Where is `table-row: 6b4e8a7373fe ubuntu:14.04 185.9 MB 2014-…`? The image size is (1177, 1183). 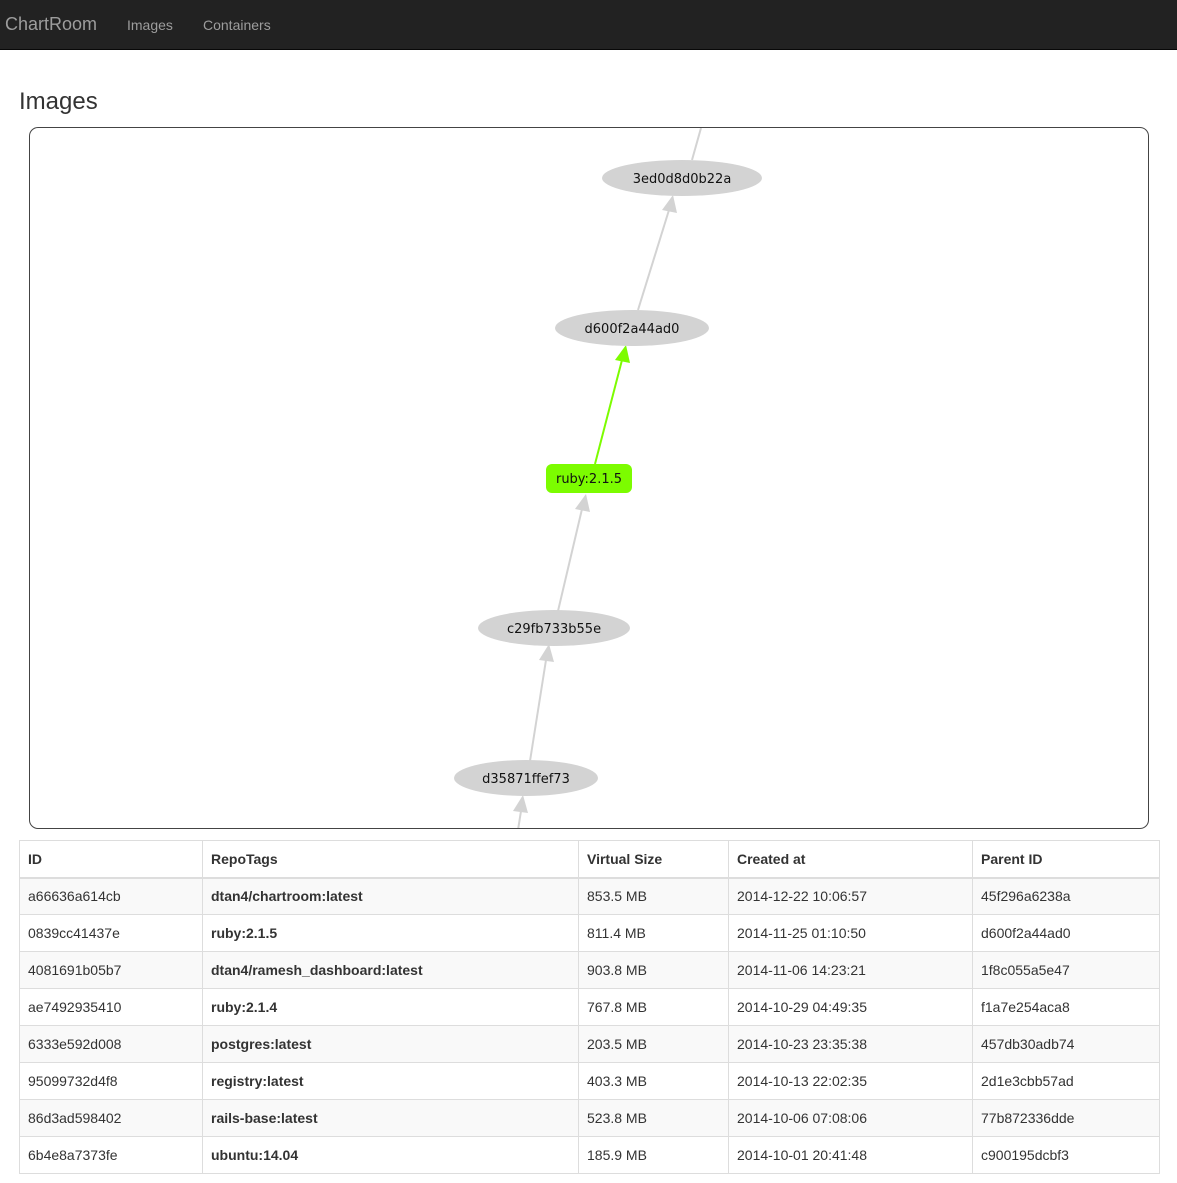
table-row: 6b4e8a7373fe ubuntu:14.04 185.9 MB 2014-… is located at coordinates (589, 1155).